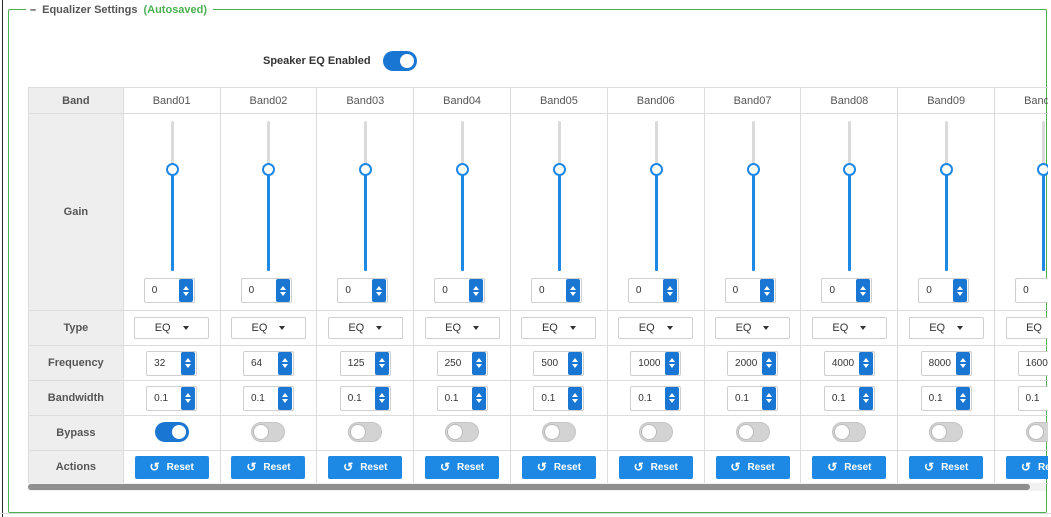  I want to click on frequency-stepper: 8000, so click(946, 363).